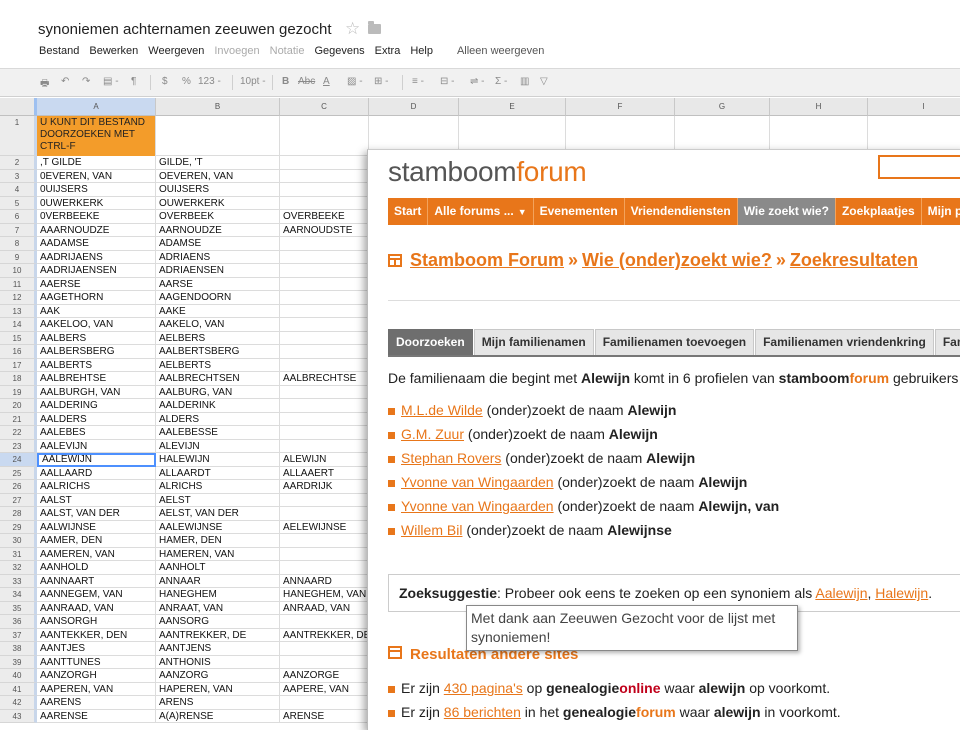  What do you see at coordinates (96, 284) in the screenshot?
I see `cell: AAERSE` at bounding box center [96, 284].